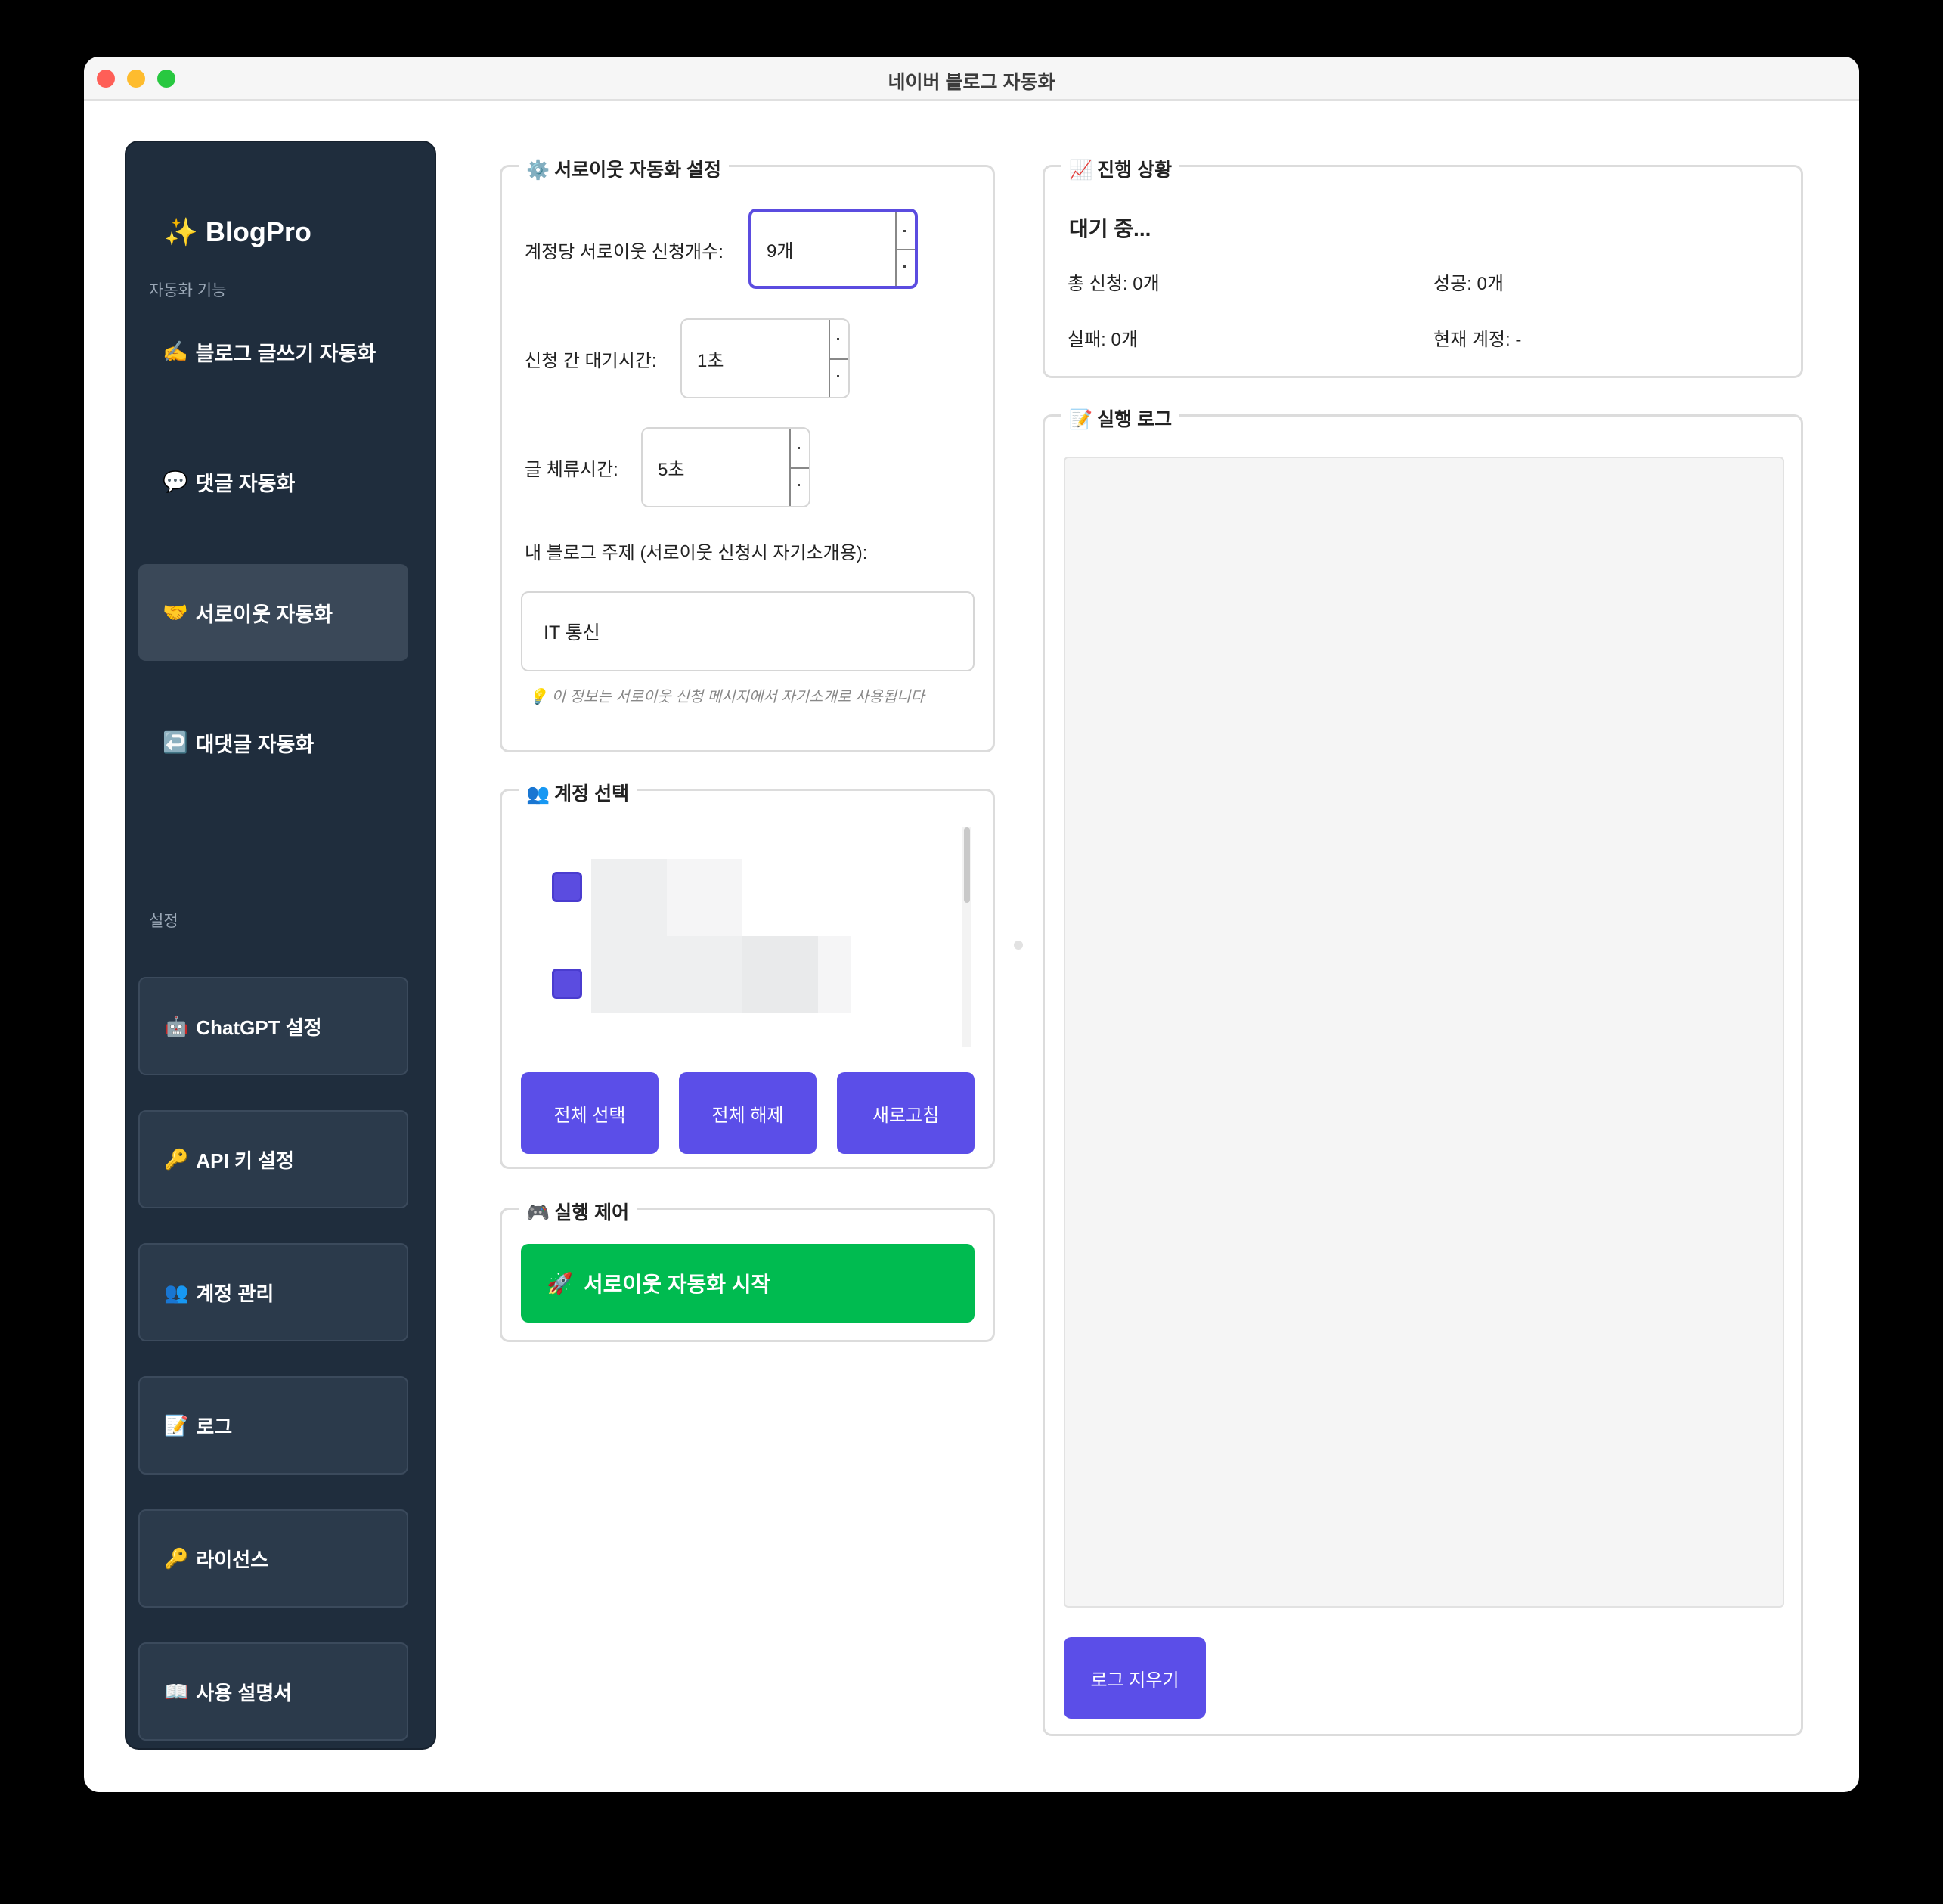 The width and height of the screenshot is (1943, 1904). What do you see at coordinates (592, 1212) in the screenshot?
I see `group-title-text: 실행 제어` at bounding box center [592, 1212].